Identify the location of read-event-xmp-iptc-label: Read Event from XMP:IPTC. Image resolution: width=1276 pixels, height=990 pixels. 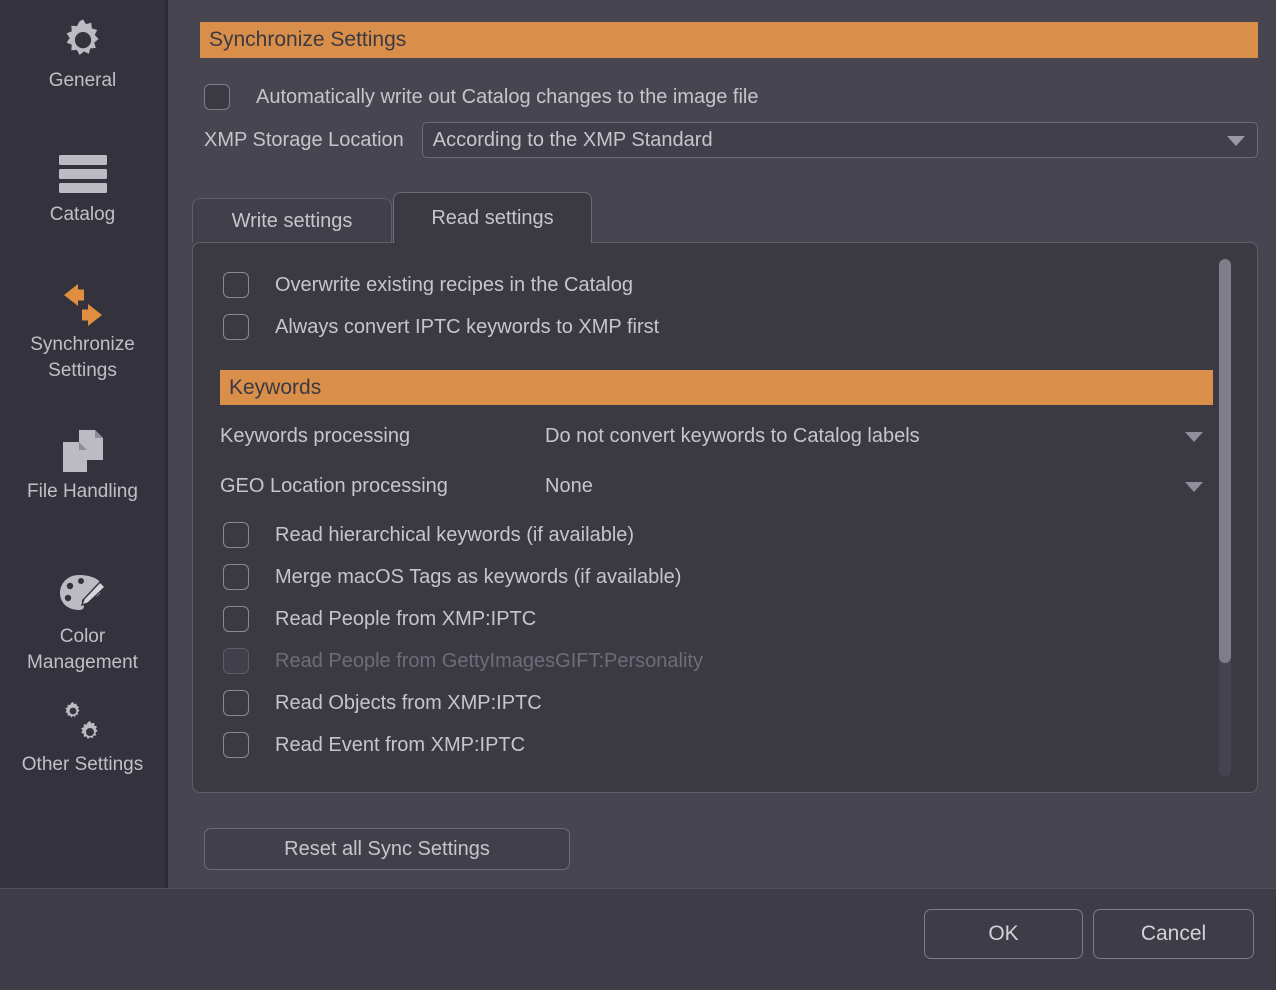
(400, 744).